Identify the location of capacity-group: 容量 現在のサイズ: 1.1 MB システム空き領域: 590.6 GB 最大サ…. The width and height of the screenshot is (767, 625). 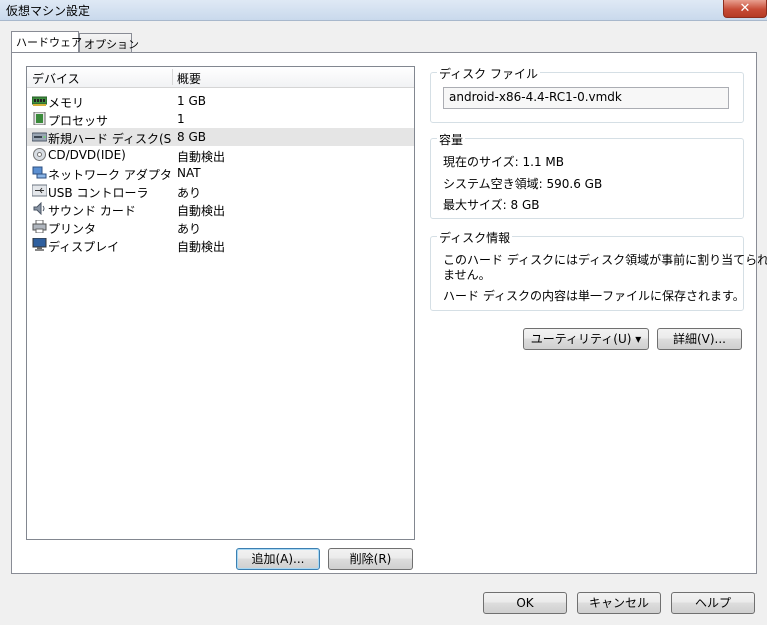
(587, 175).